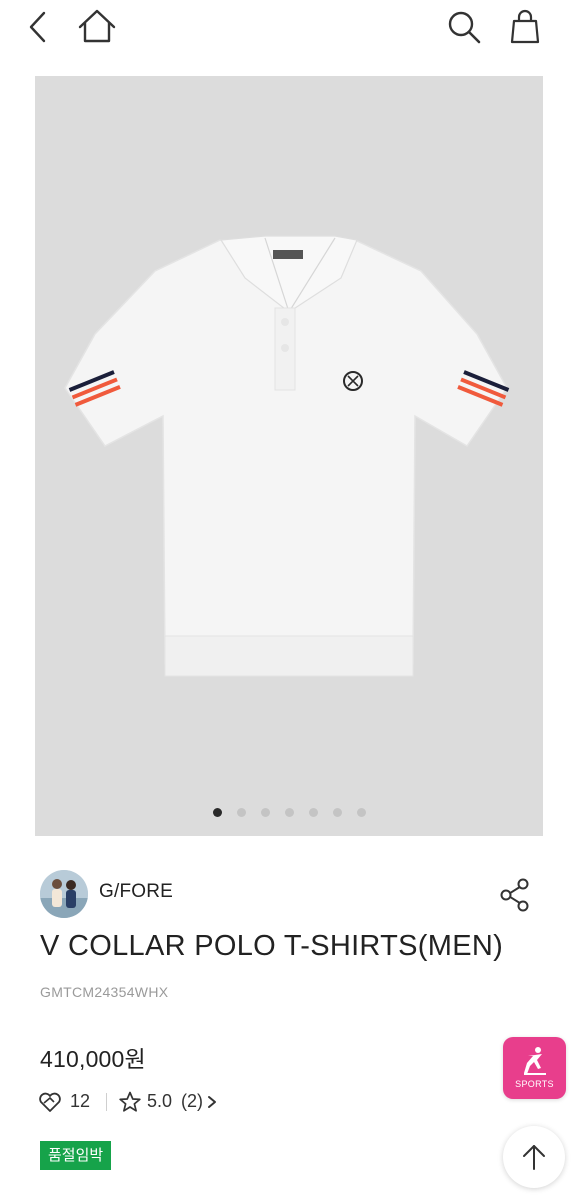 The height and width of the screenshot is (1200, 577). I want to click on sports-floating-button: SPORTS, so click(534, 1068).